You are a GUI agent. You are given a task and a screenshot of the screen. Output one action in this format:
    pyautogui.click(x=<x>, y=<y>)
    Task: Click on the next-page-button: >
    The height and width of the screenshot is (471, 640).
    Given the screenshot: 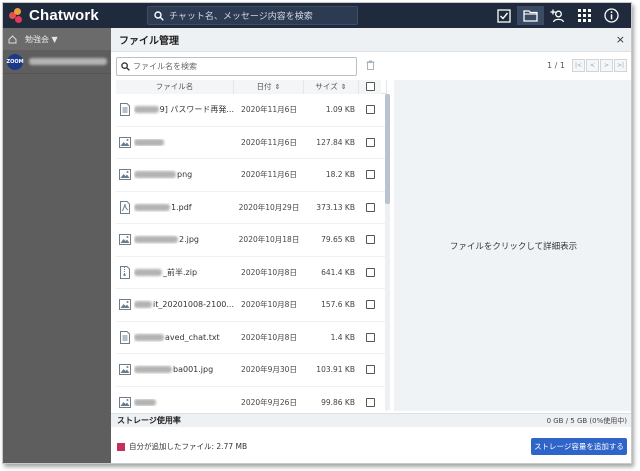 What is the action you would take?
    pyautogui.click(x=606, y=65)
    